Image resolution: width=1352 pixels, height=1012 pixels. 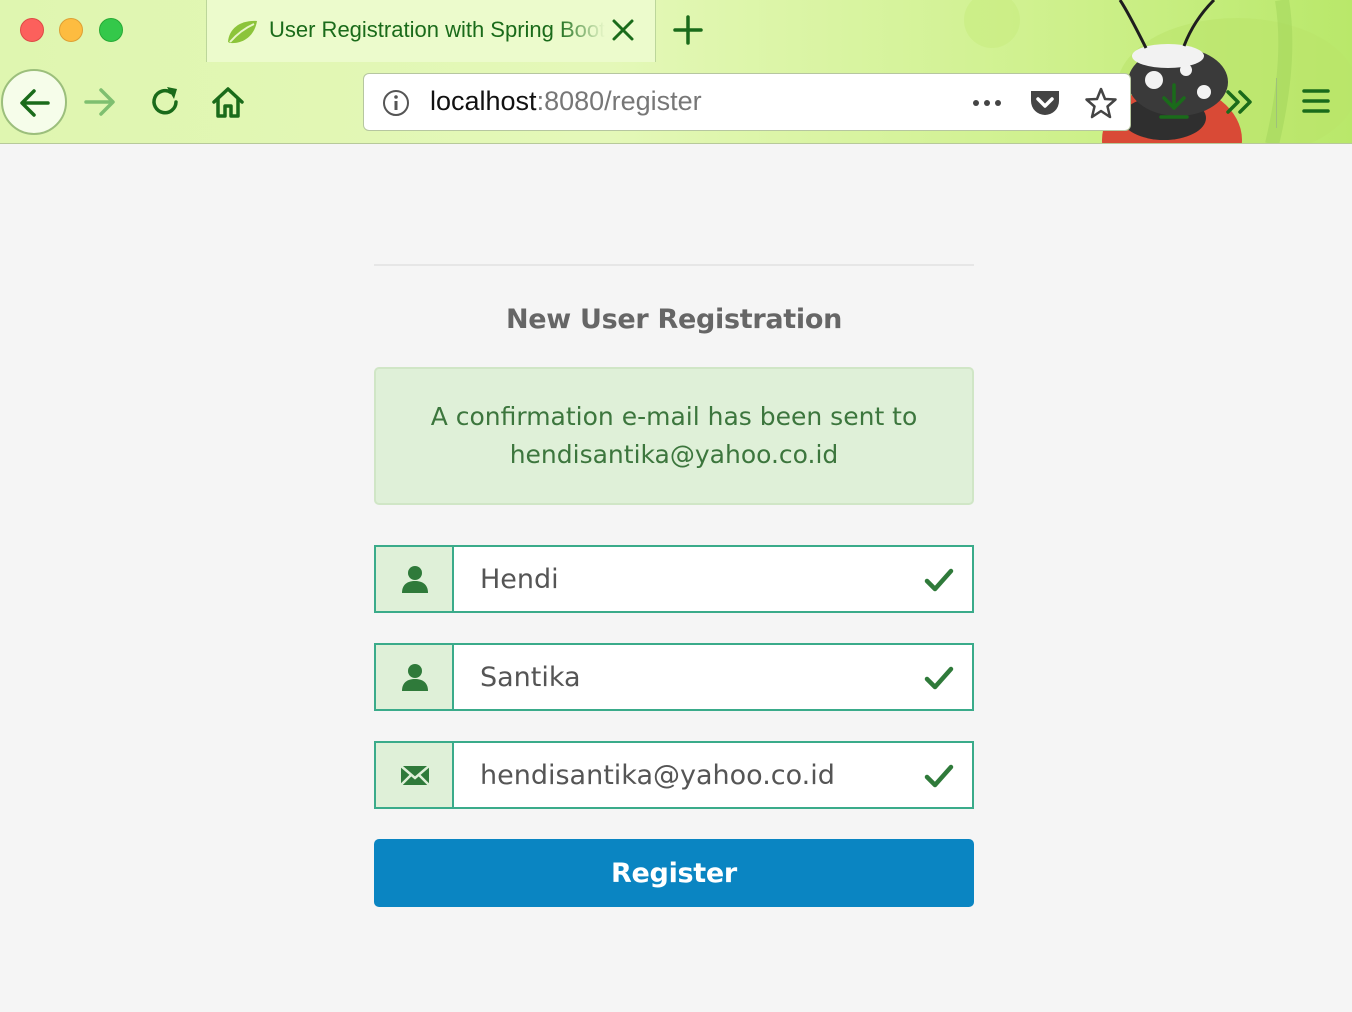 I want to click on envelope-icon, so click(x=415, y=775).